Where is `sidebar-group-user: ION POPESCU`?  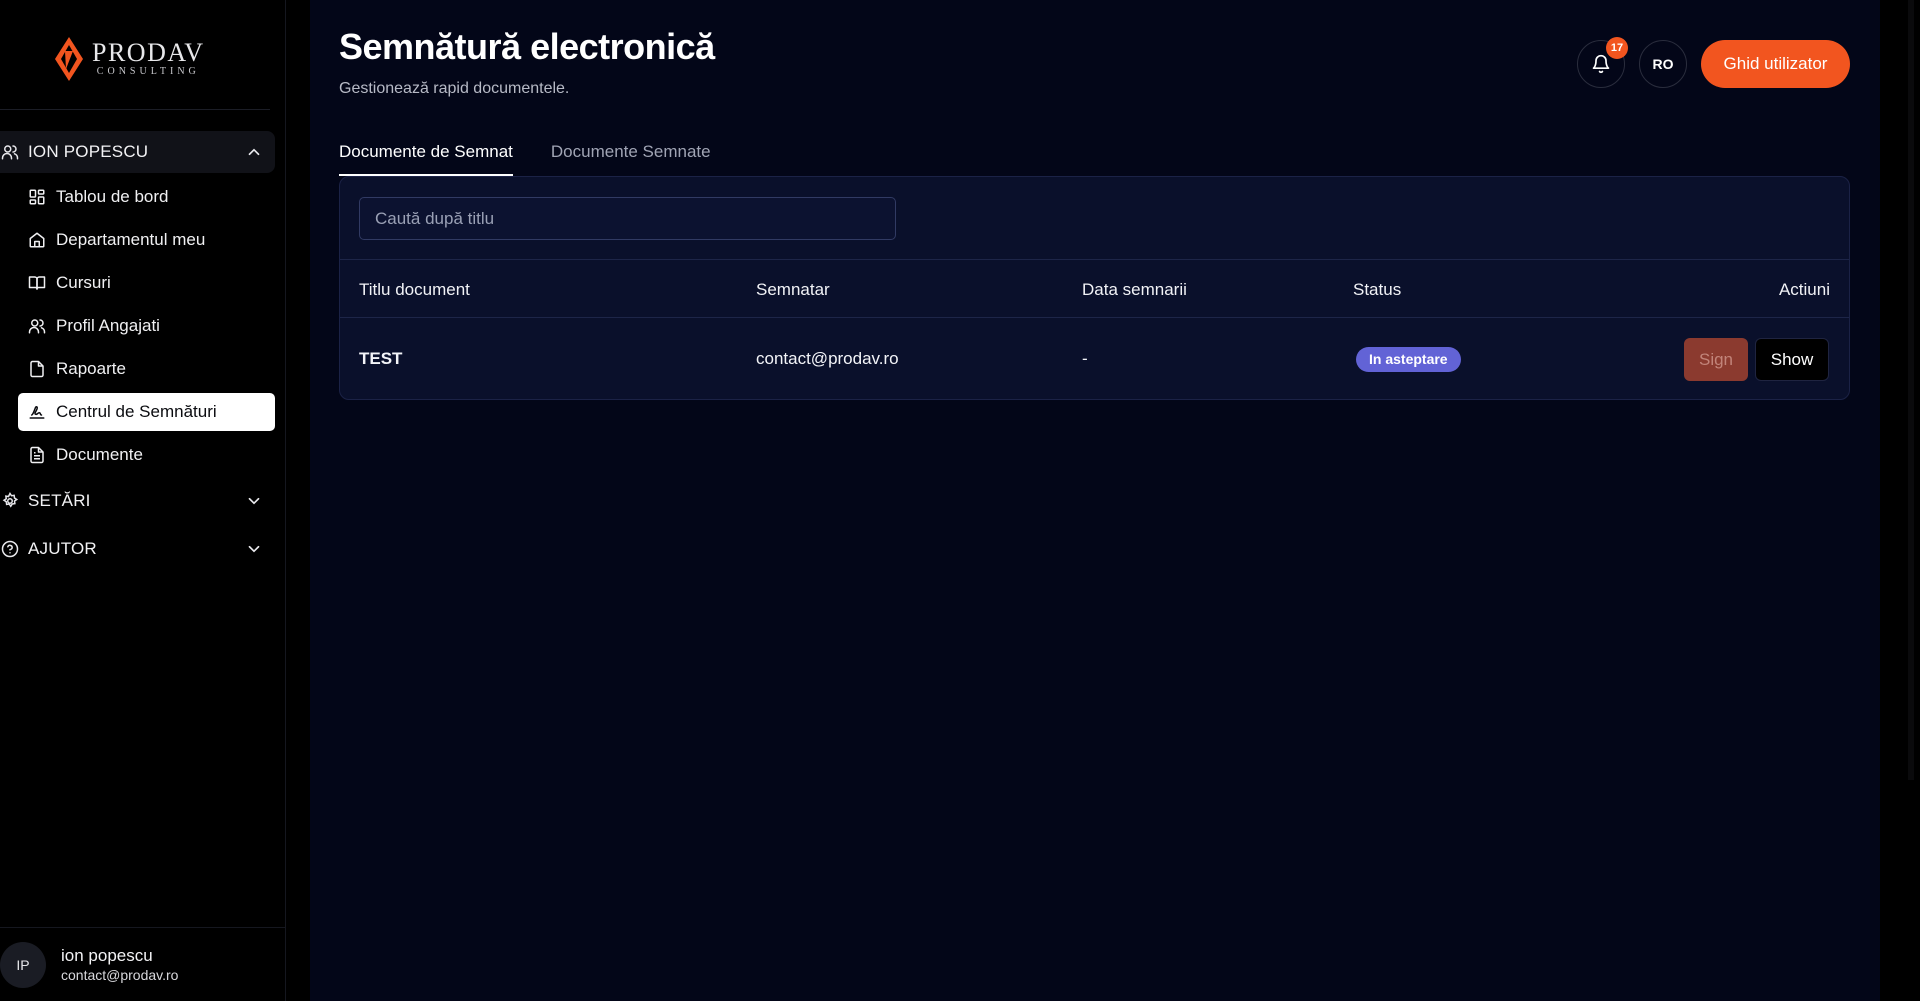 sidebar-group-user: ION POPESCU is located at coordinates (137, 152).